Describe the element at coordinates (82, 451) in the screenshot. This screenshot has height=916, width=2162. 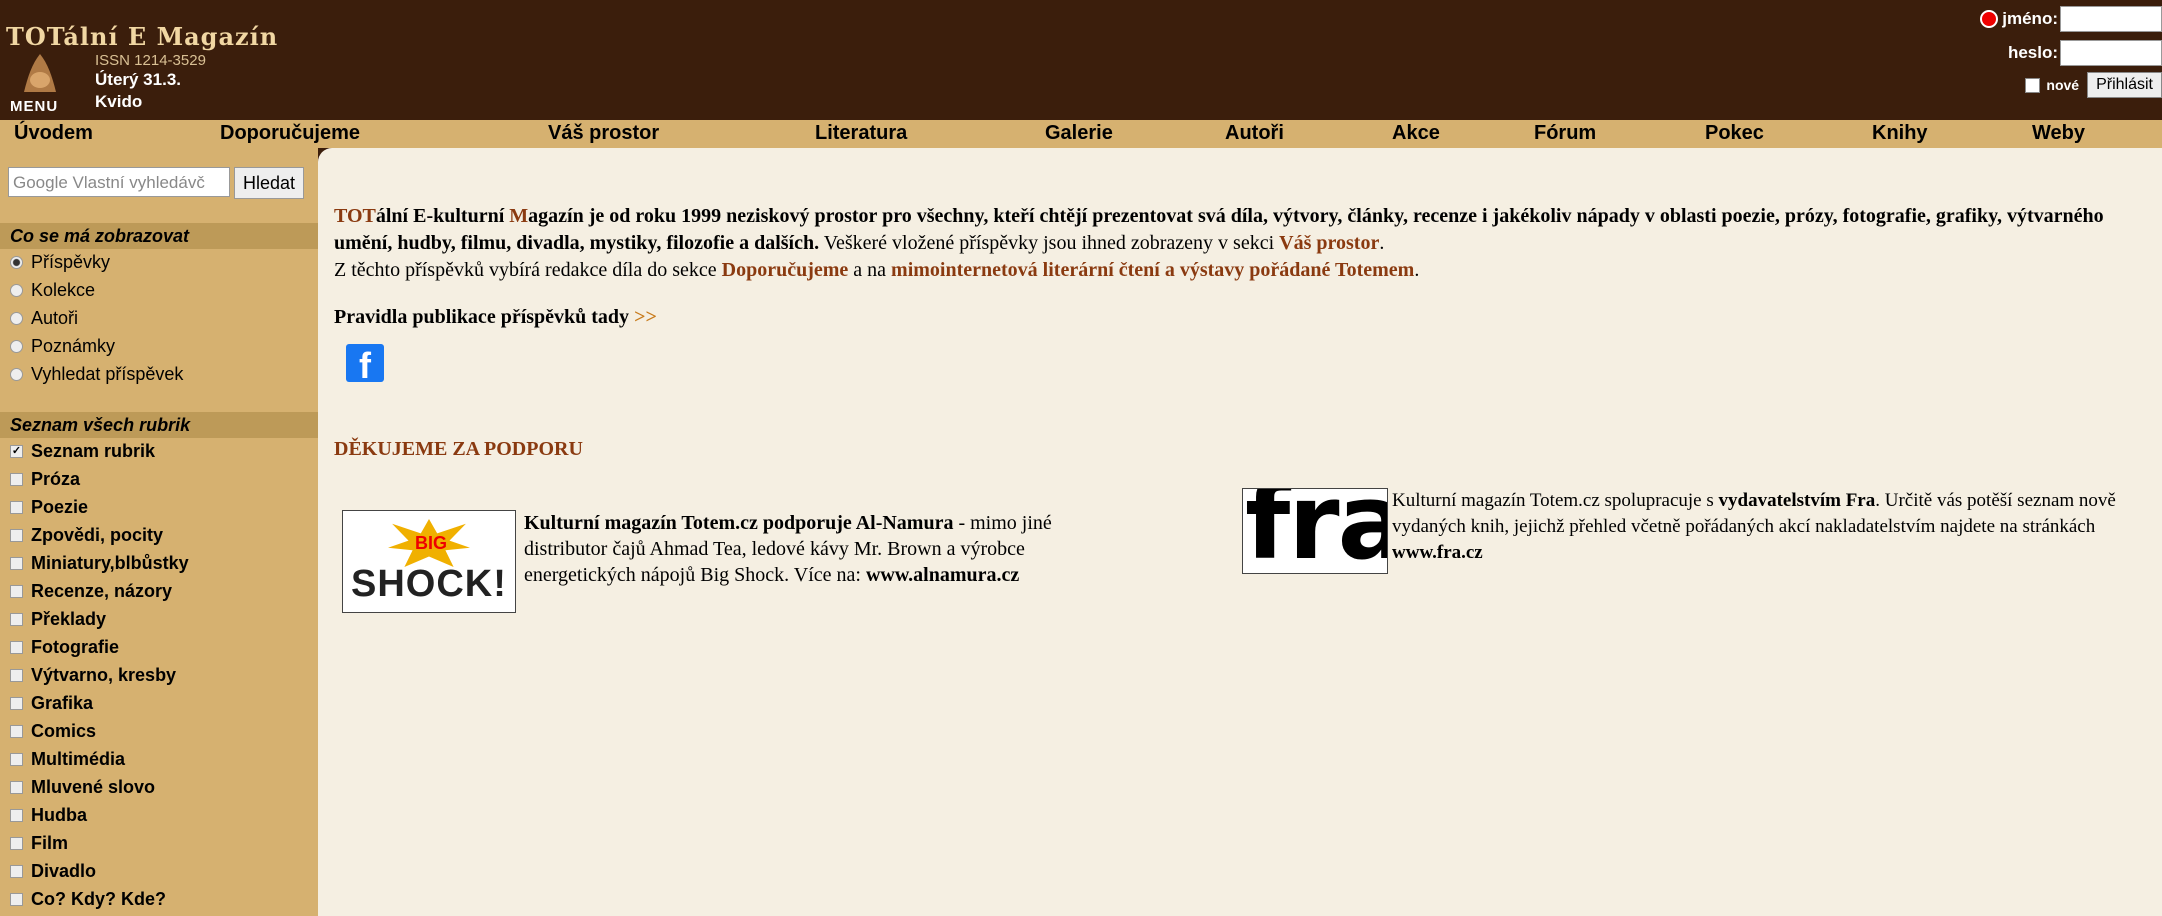
I see `rubric-item: ✓ Seznam rubrik` at that location.